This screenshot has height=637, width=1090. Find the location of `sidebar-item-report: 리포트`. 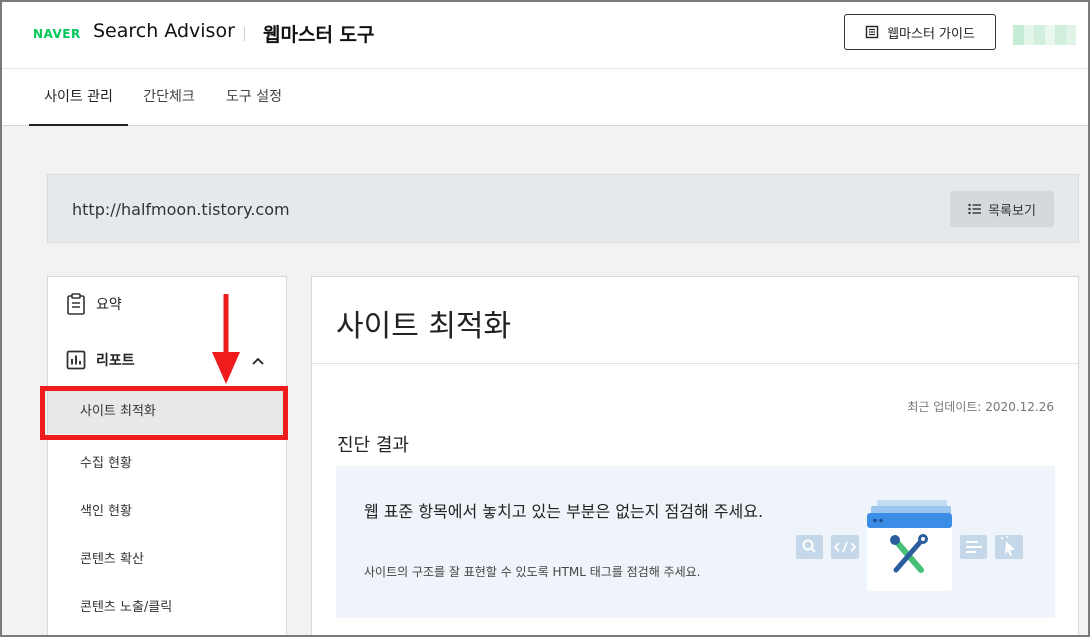

sidebar-item-report: 리포트 is located at coordinates (100, 360).